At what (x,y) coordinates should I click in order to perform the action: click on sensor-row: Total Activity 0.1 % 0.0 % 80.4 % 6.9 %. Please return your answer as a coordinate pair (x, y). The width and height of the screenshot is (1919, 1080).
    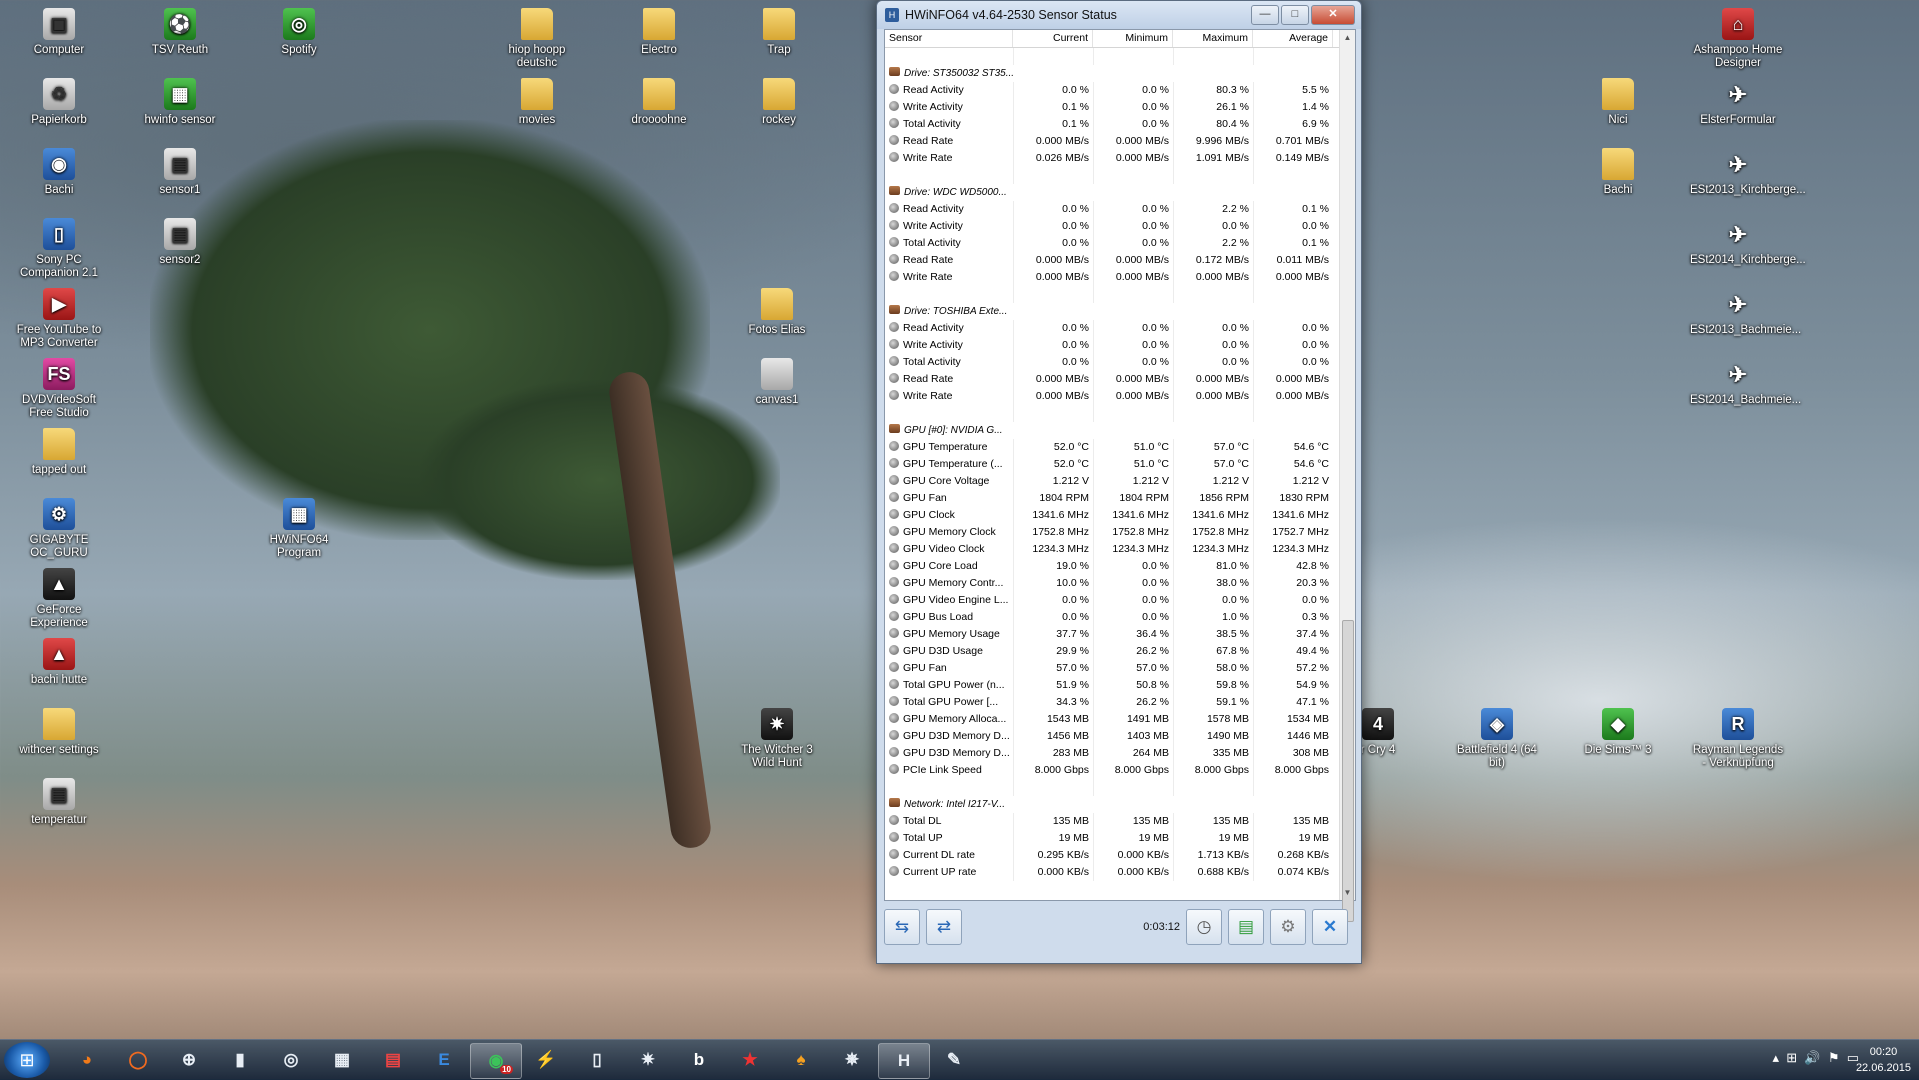
    Looking at the image, I should click on (1112, 124).